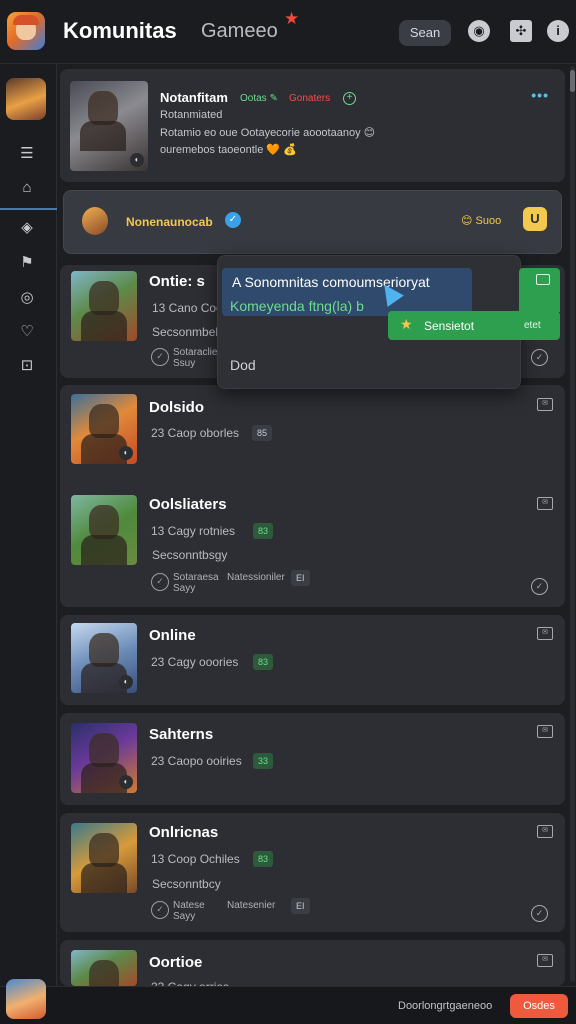 The height and width of the screenshot is (1024, 576). I want to click on popup-option-bottom: Dod, so click(243, 365).